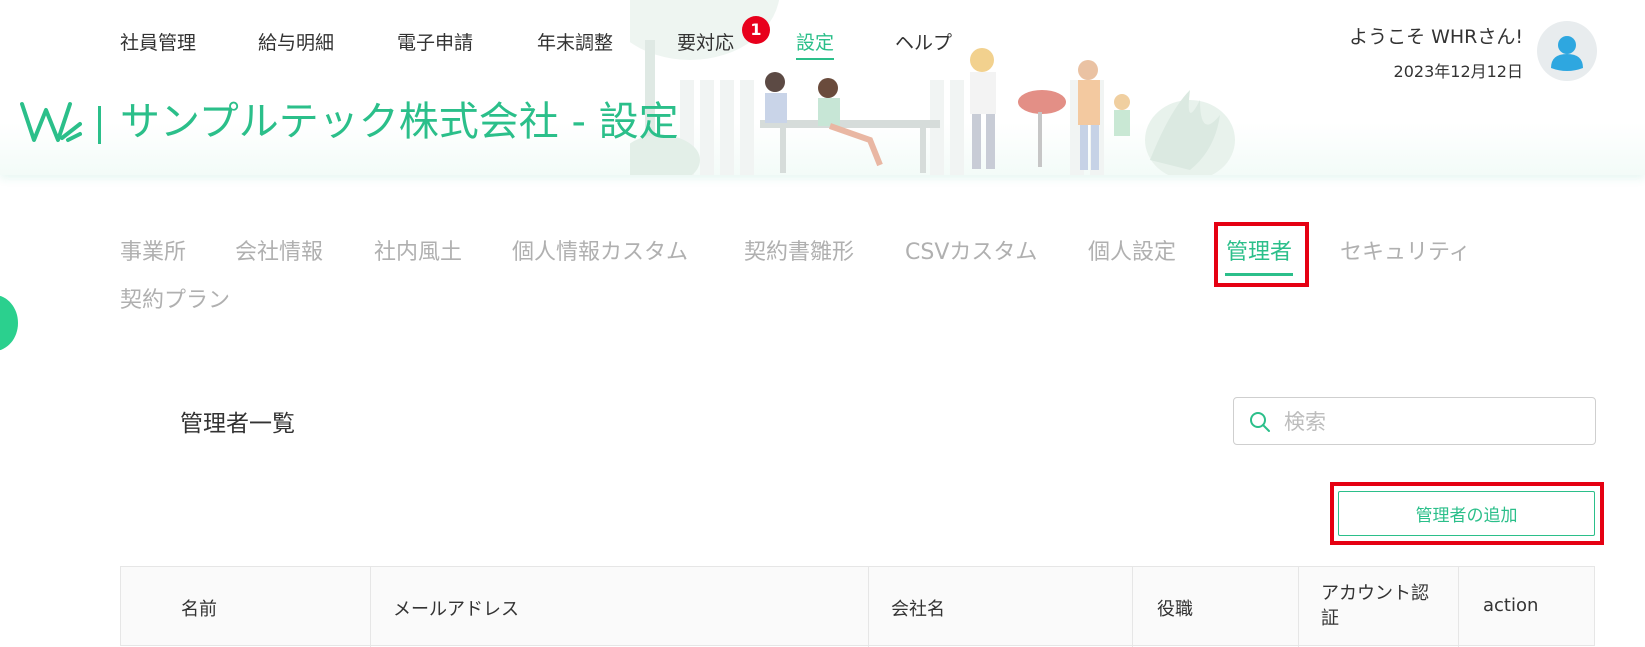 This screenshot has width=1645, height=647. What do you see at coordinates (799, 253) in the screenshot?
I see `tab-contract-templates: 契約書雛形` at bounding box center [799, 253].